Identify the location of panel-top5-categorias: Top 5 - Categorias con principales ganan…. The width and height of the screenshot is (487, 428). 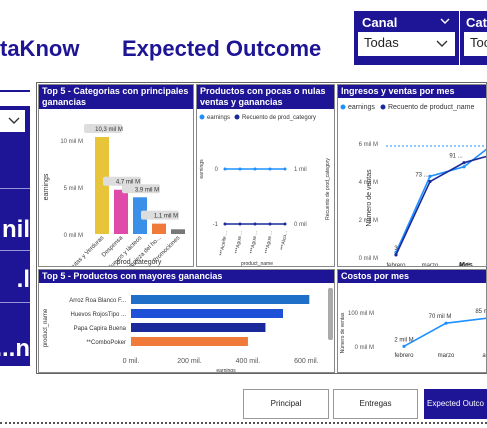
(116, 175).